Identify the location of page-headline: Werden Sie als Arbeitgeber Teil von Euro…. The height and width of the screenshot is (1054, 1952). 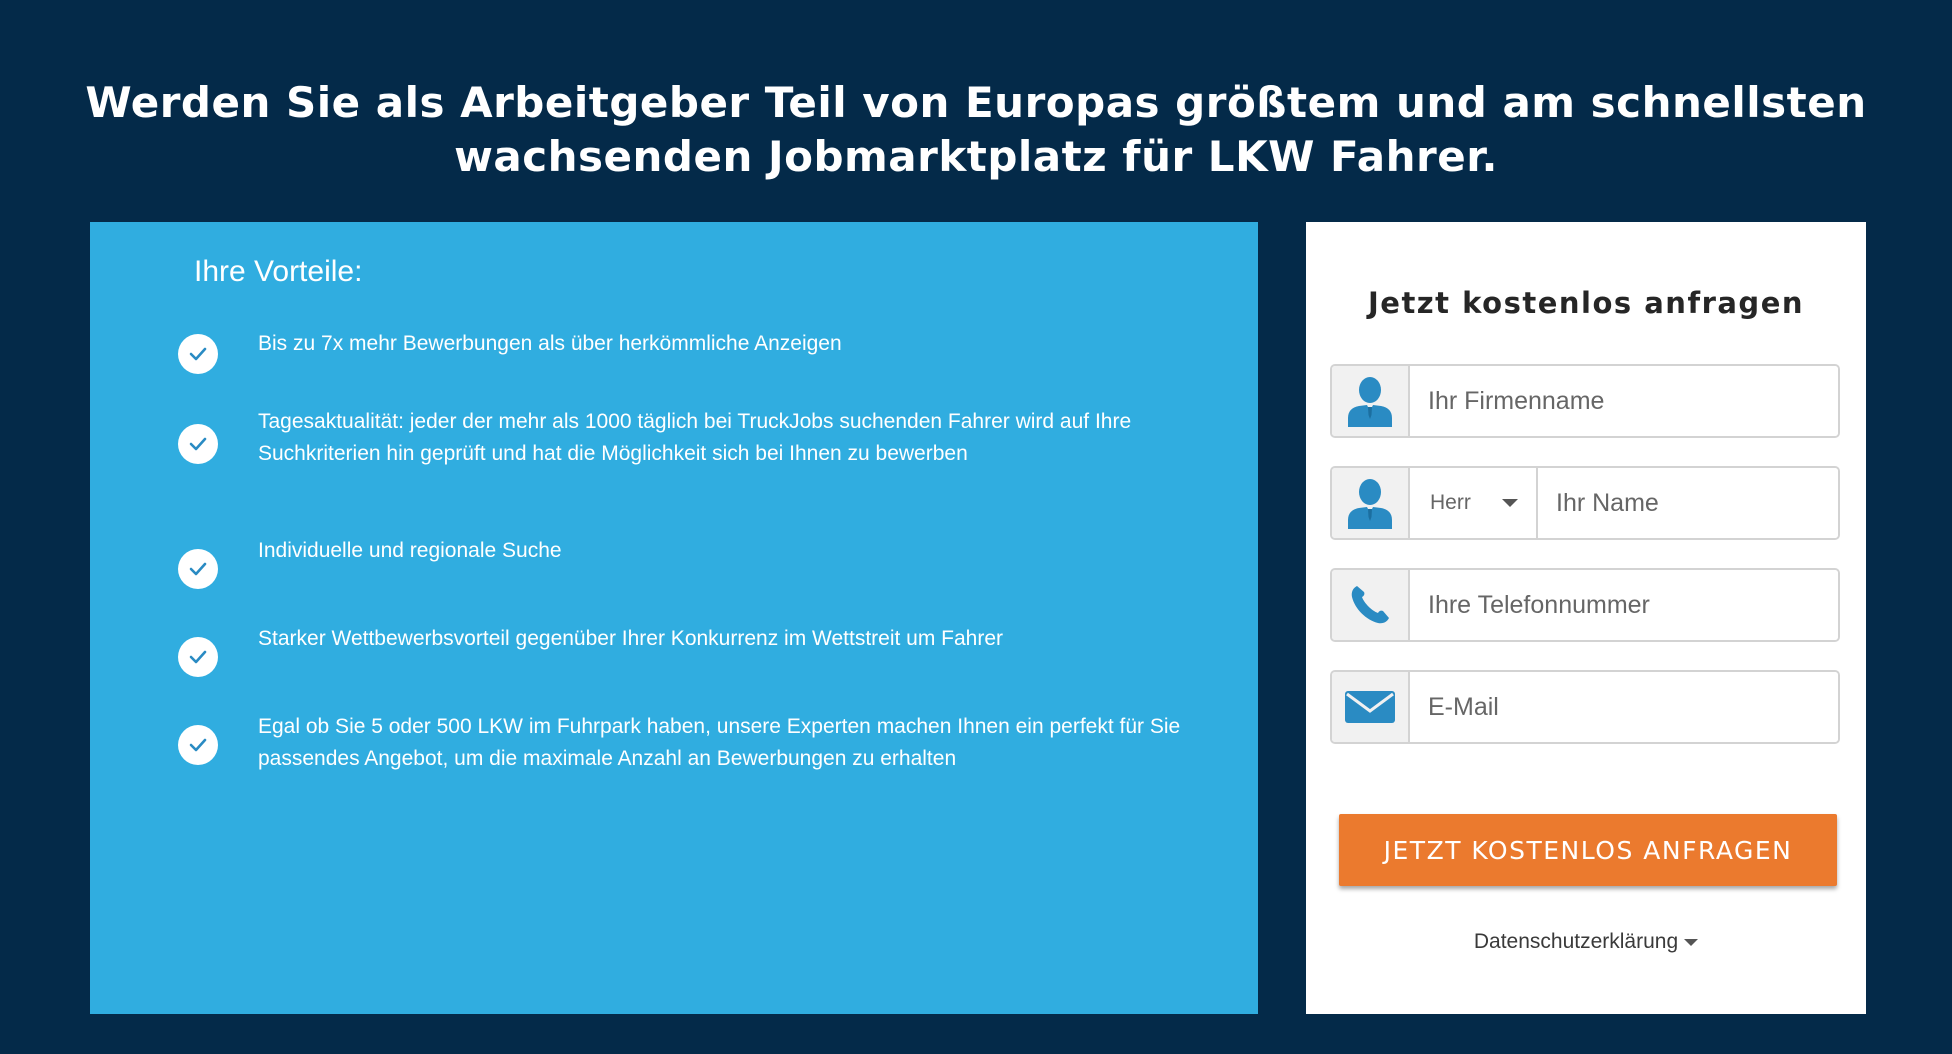
(976, 130).